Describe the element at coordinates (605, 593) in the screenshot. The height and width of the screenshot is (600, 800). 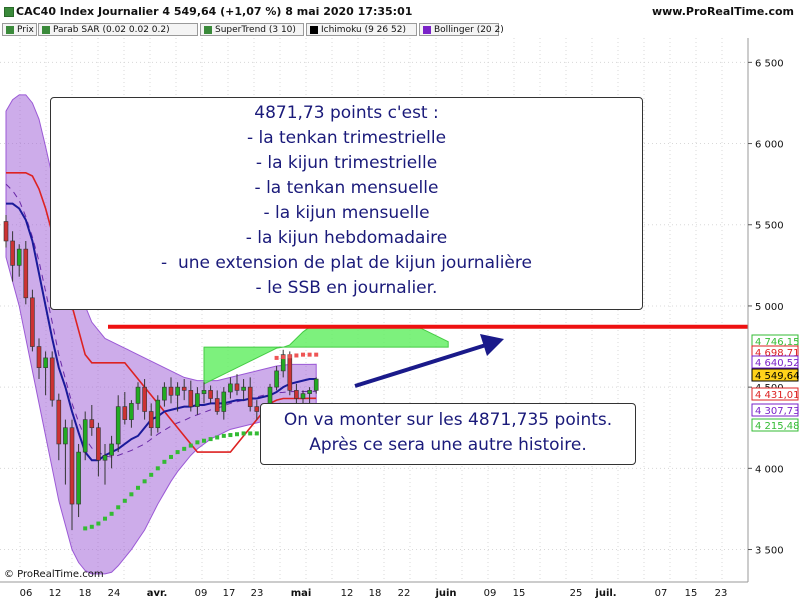
I see `x-tick-label: juil.` at that location.